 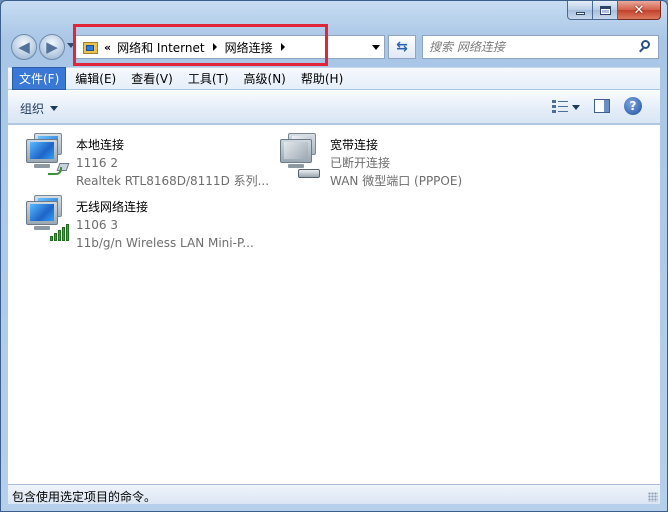 What do you see at coordinates (39, 78) in the screenshot?
I see `menu-file: 文件(F)` at bounding box center [39, 78].